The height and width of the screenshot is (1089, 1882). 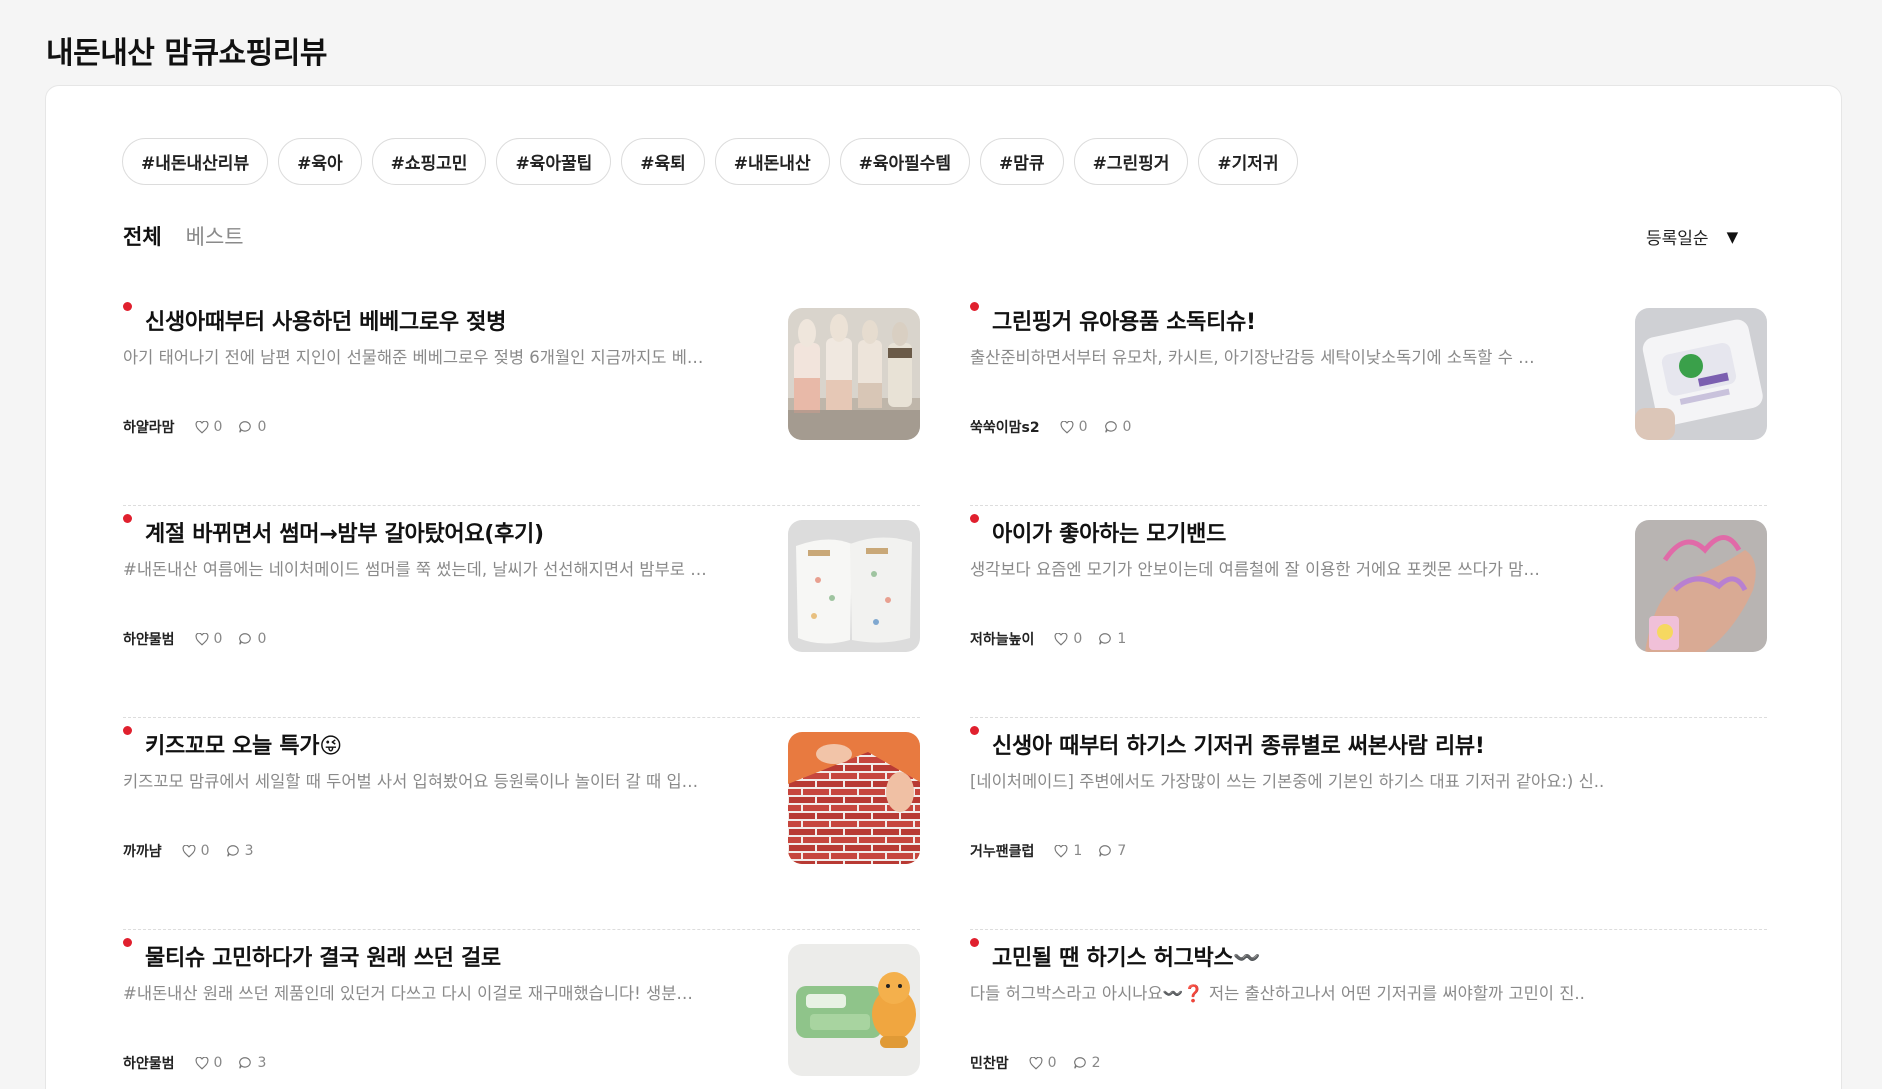 What do you see at coordinates (455, 956) in the screenshot?
I see `post-title: 물티슈 고민하다가 결국 원래 쓰던 걸로` at bounding box center [455, 956].